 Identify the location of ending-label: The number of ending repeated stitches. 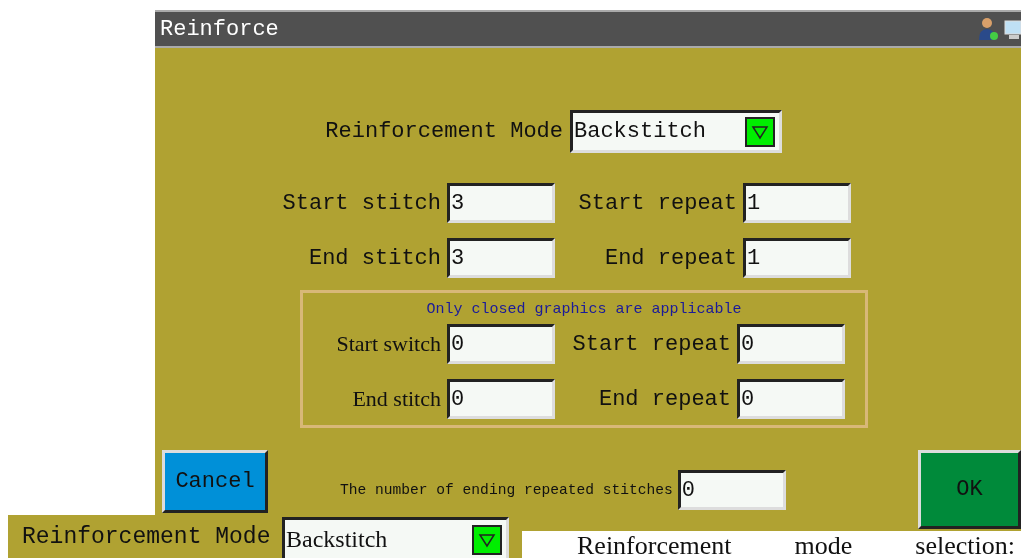
(506, 490).